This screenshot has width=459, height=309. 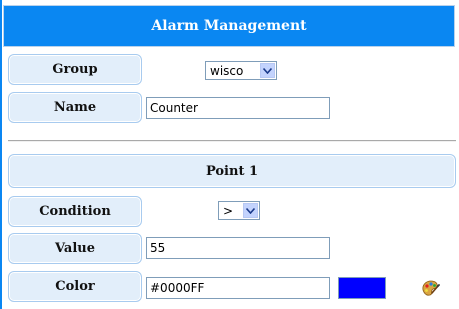 I want to click on color-label-cell: Color, so click(x=75, y=286).